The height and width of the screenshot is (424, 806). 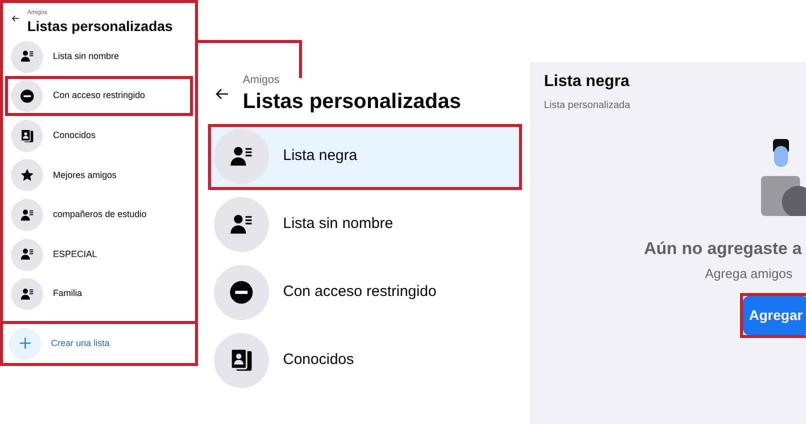 What do you see at coordinates (586, 82) in the screenshot?
I see `detail-title: Lista negra` at bounding box center [586, 82].